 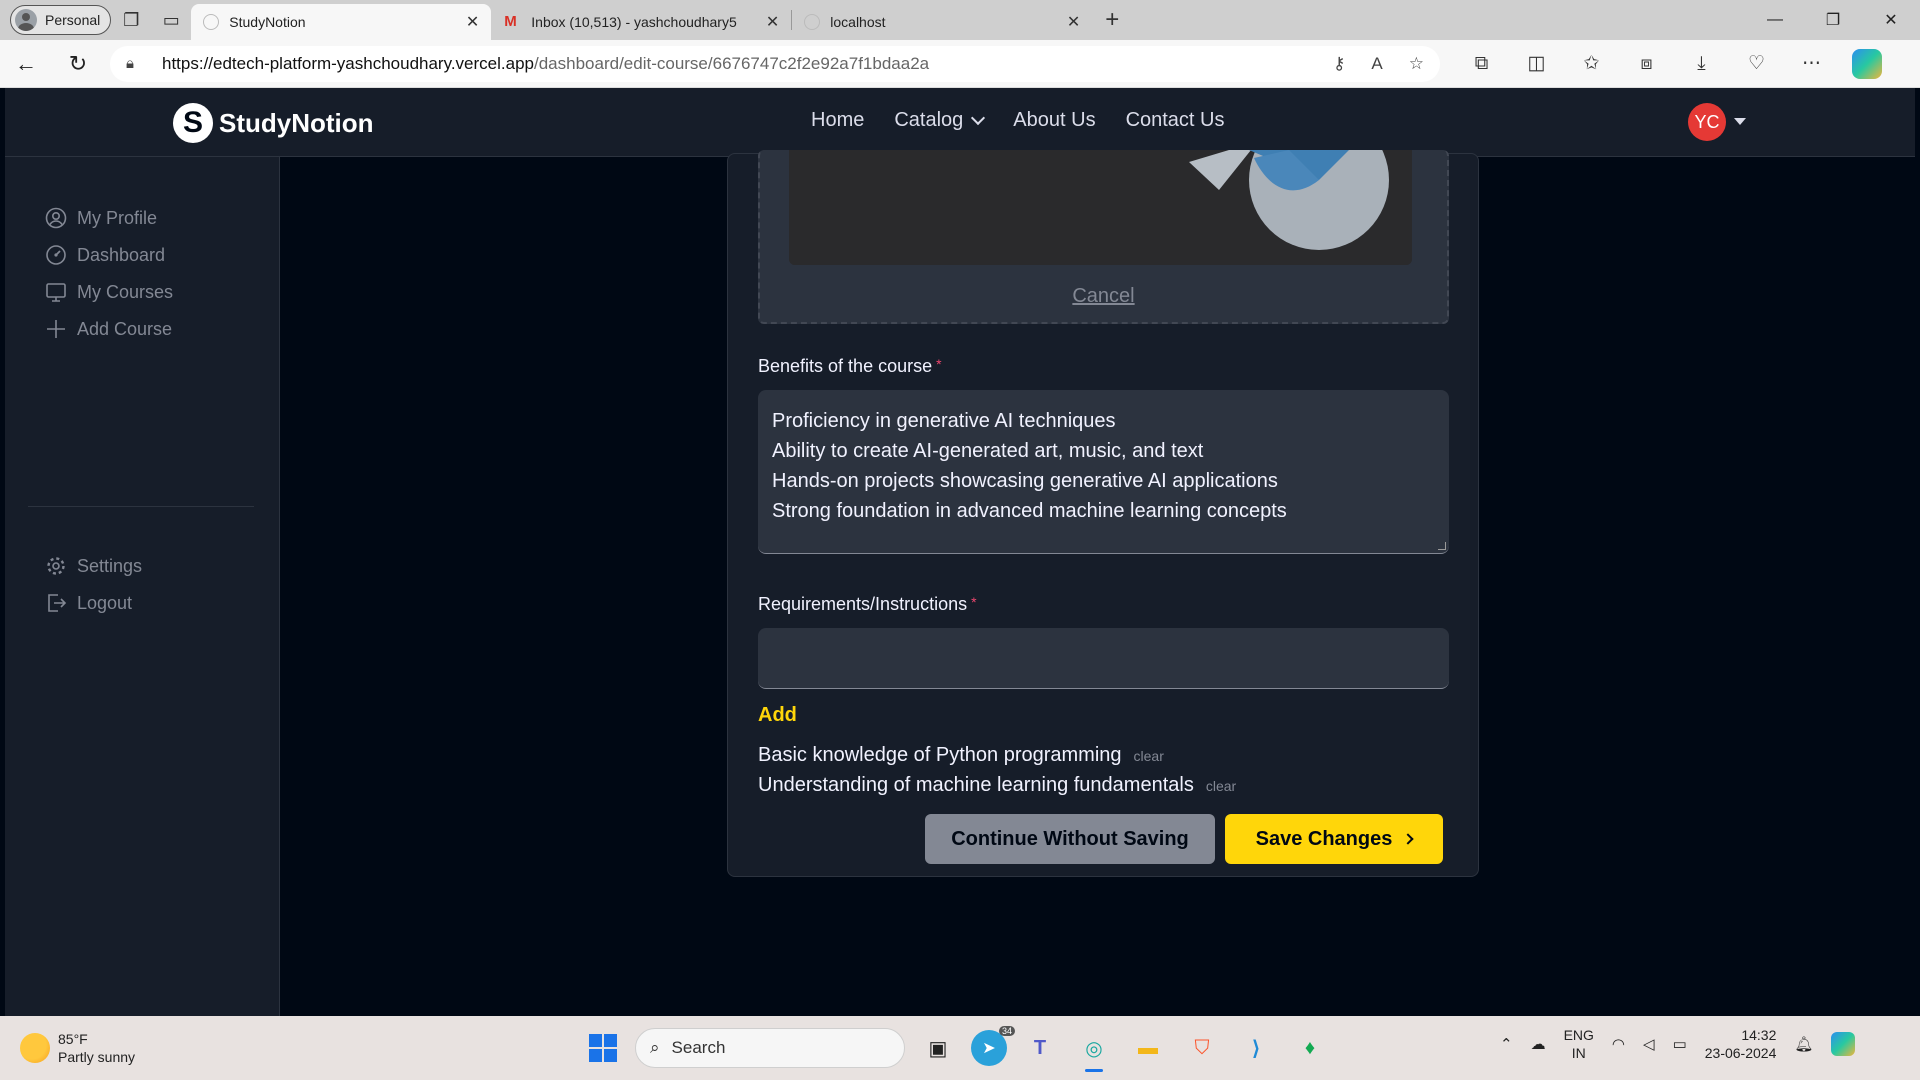 What do you see at coordinates (1324, 838) in the screenshot?
I see `save-changes-label: Save Changes` at bounding box center [1324, 838].